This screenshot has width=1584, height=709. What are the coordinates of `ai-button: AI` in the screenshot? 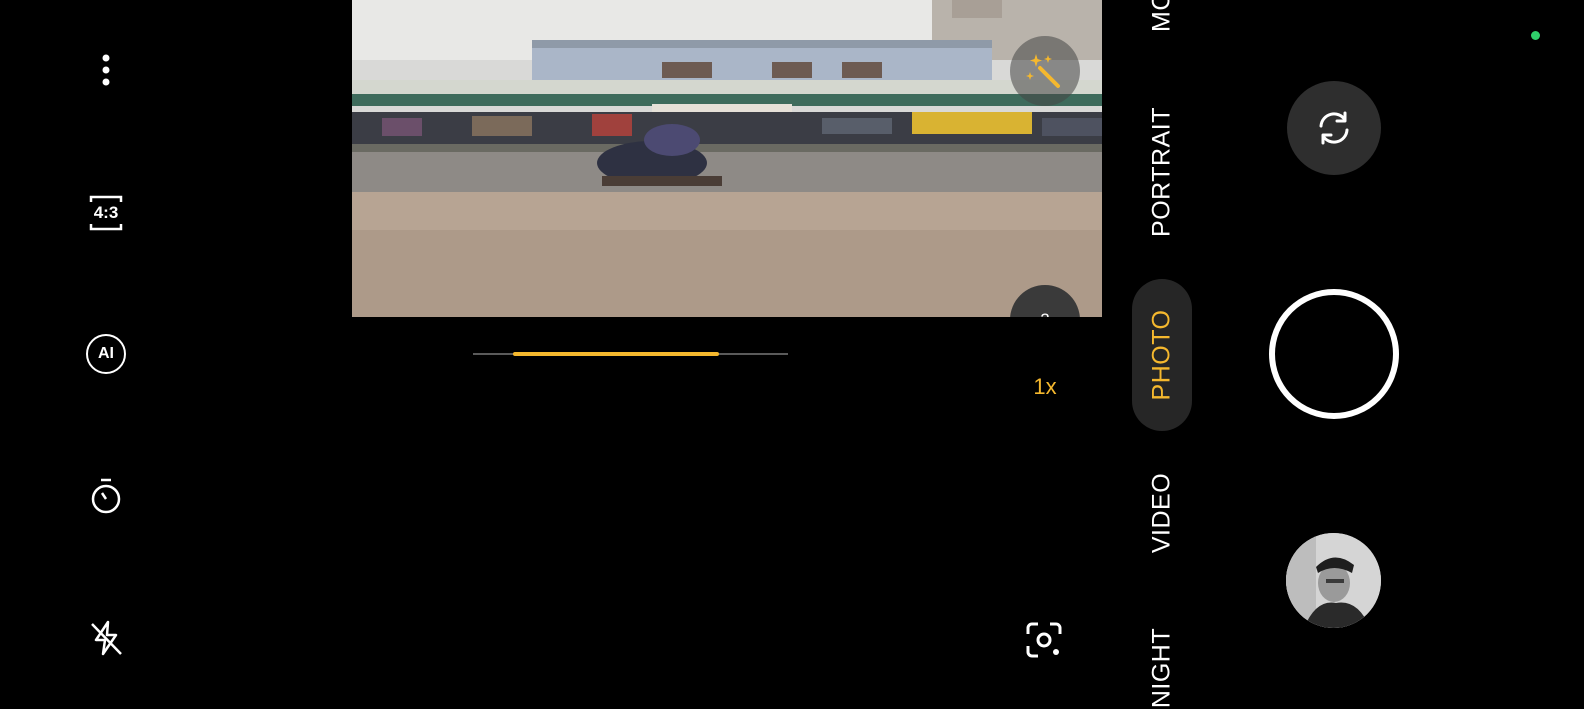 It's located at (106, 354).